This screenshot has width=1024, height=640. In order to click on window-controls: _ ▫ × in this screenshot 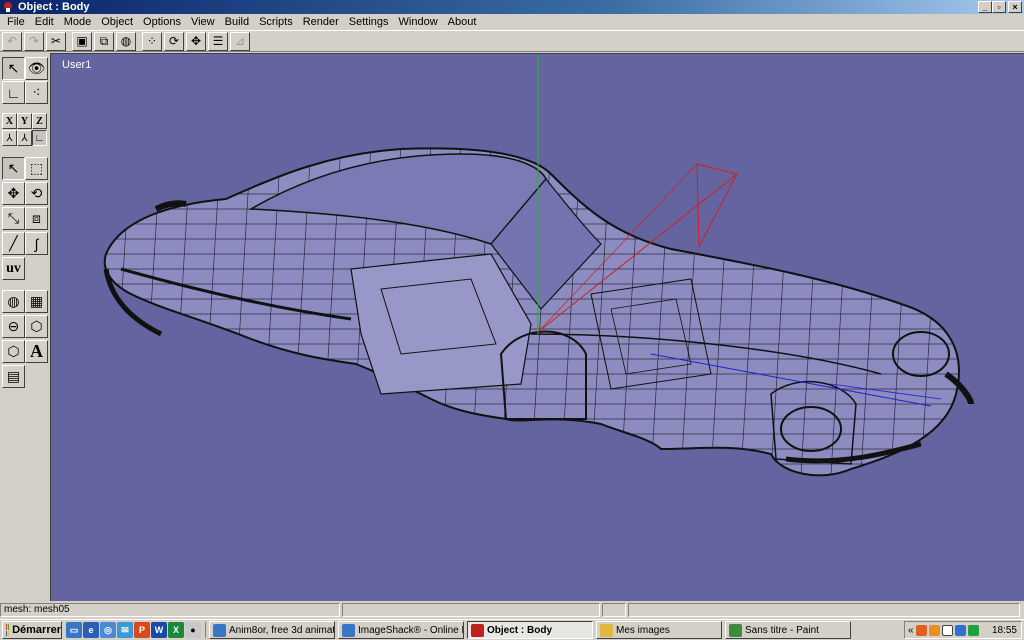, I will do `click(1000, 7)`.